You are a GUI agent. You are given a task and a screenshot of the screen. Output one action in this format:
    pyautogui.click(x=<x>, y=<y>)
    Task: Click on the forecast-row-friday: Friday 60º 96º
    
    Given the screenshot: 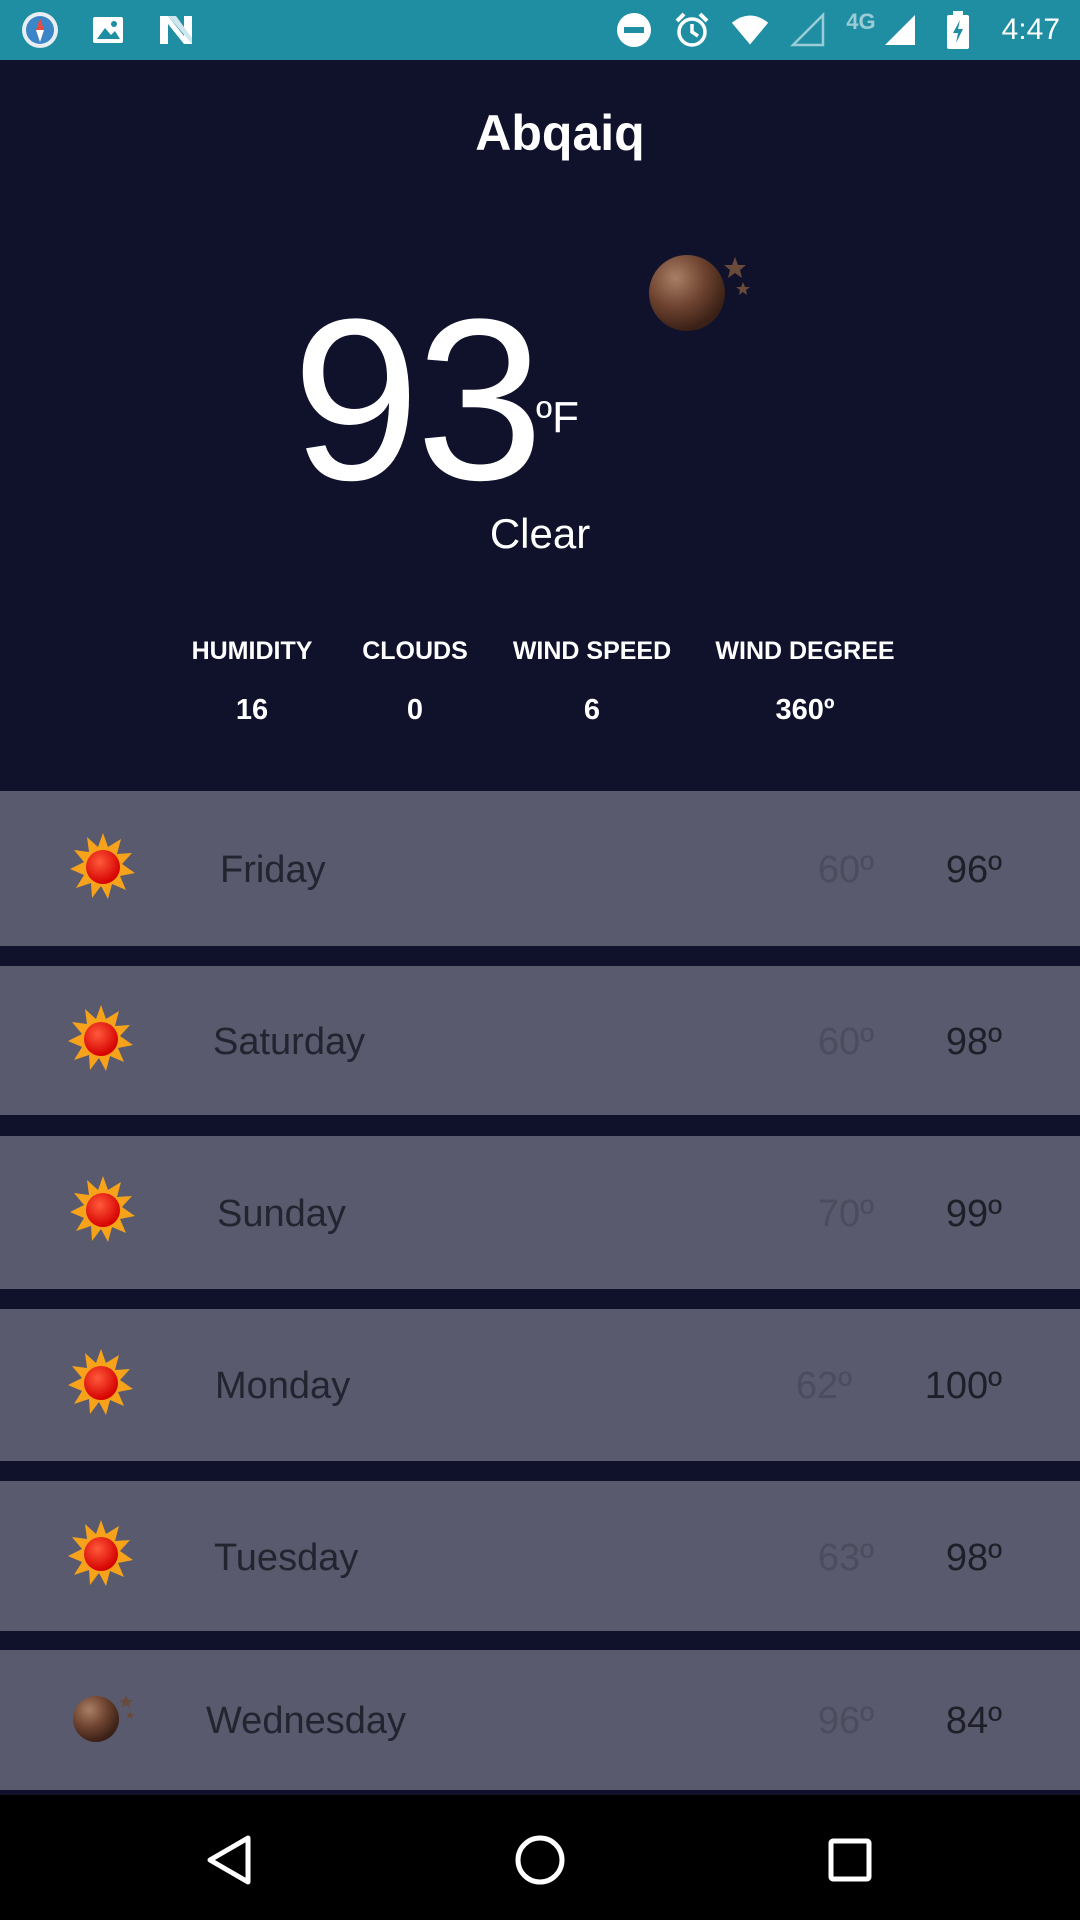 What is the action you would take?
    pyautogui.click(x=540, y=868)
    